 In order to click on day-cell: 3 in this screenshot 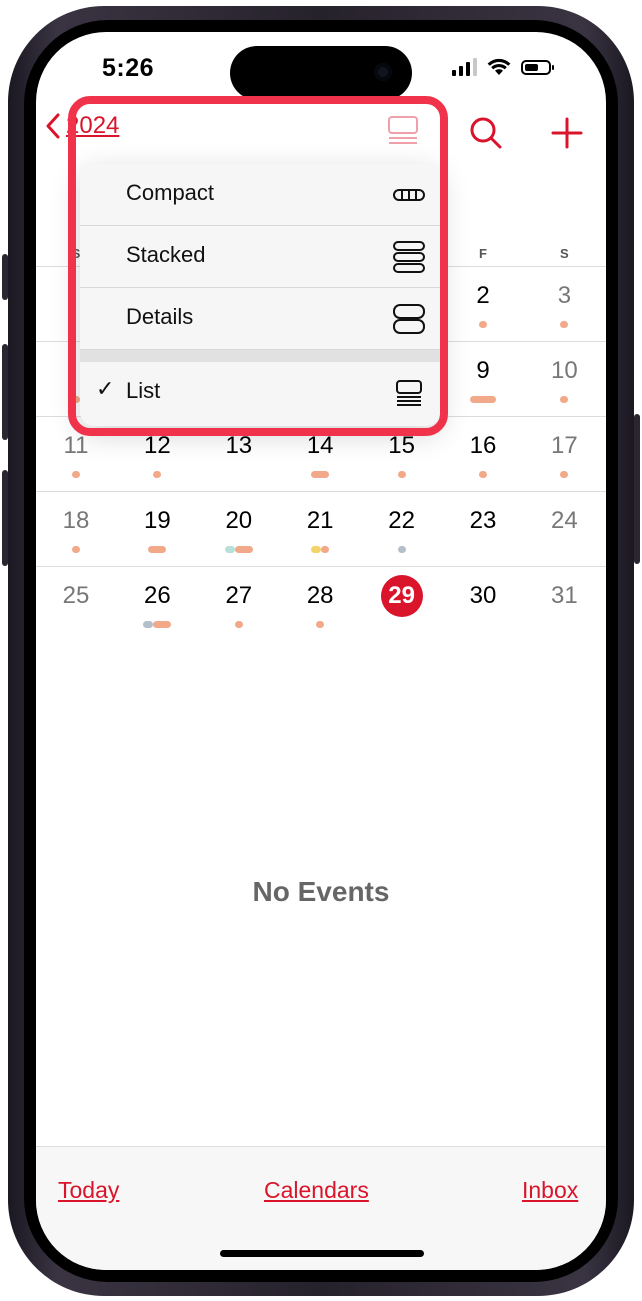, I will do `click(564, 304)`.